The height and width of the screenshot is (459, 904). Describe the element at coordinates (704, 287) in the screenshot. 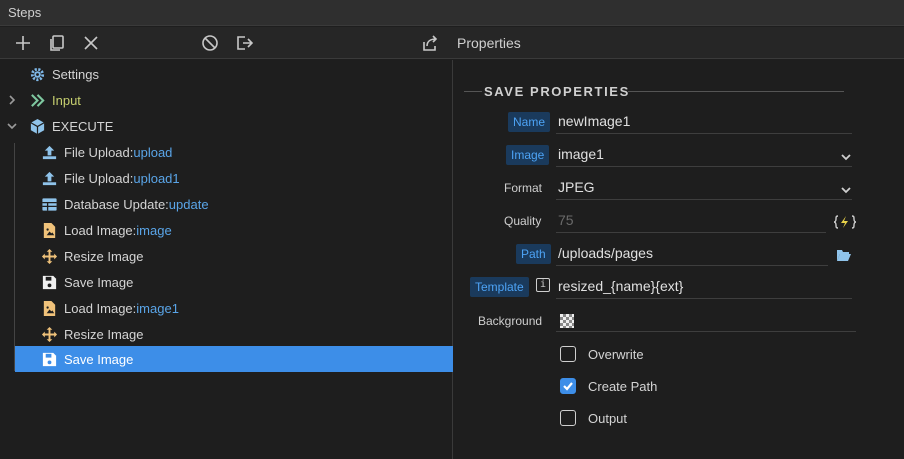

I see `template-input: resized_{name}{ext}` at that location.